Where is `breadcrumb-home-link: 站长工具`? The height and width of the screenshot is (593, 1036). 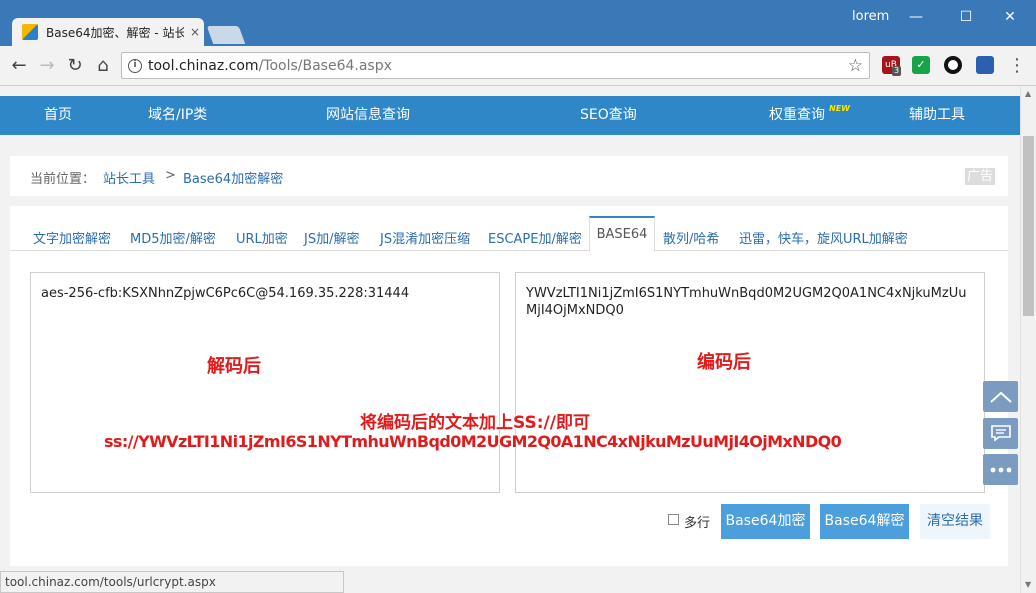 breadcrumb-home-link: 站长工具 is located at coordinates (129, 177).